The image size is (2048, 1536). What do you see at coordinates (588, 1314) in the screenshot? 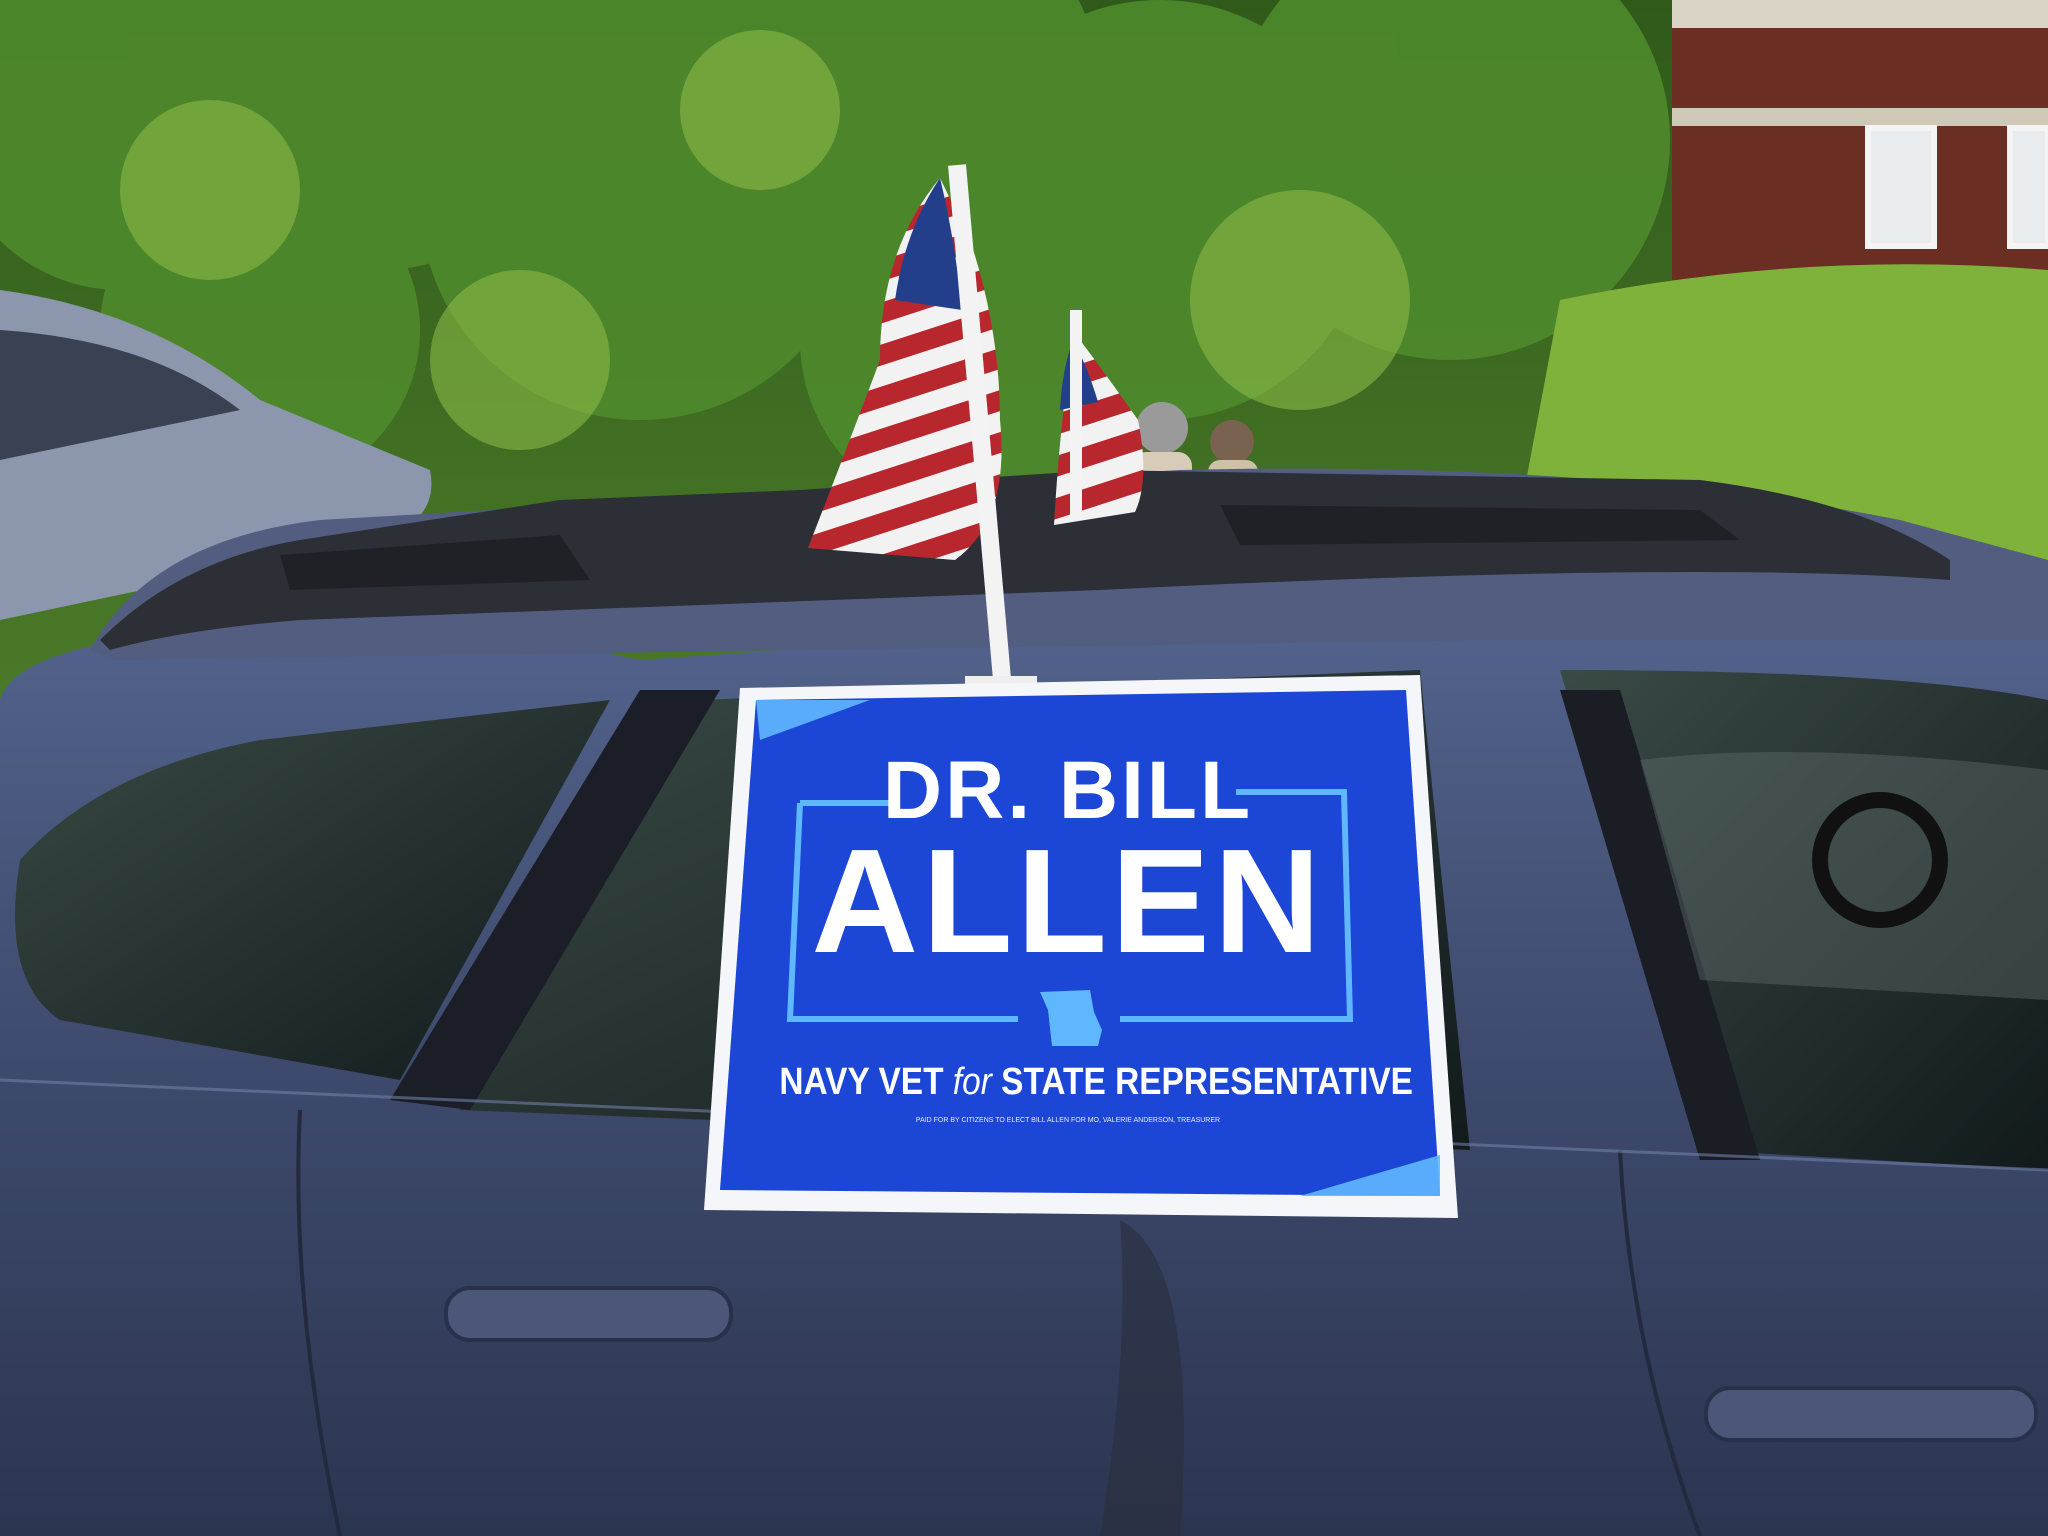
I see `door-handle-front` at bounding box center [588, 1314].